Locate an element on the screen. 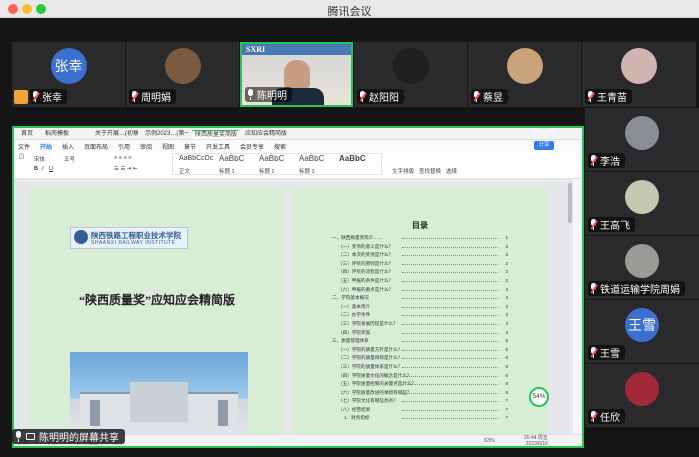 The image size is (699, 457). list-icons: ☰ ☰ ⇥ ⇤ is located at coordinates (126, 169).